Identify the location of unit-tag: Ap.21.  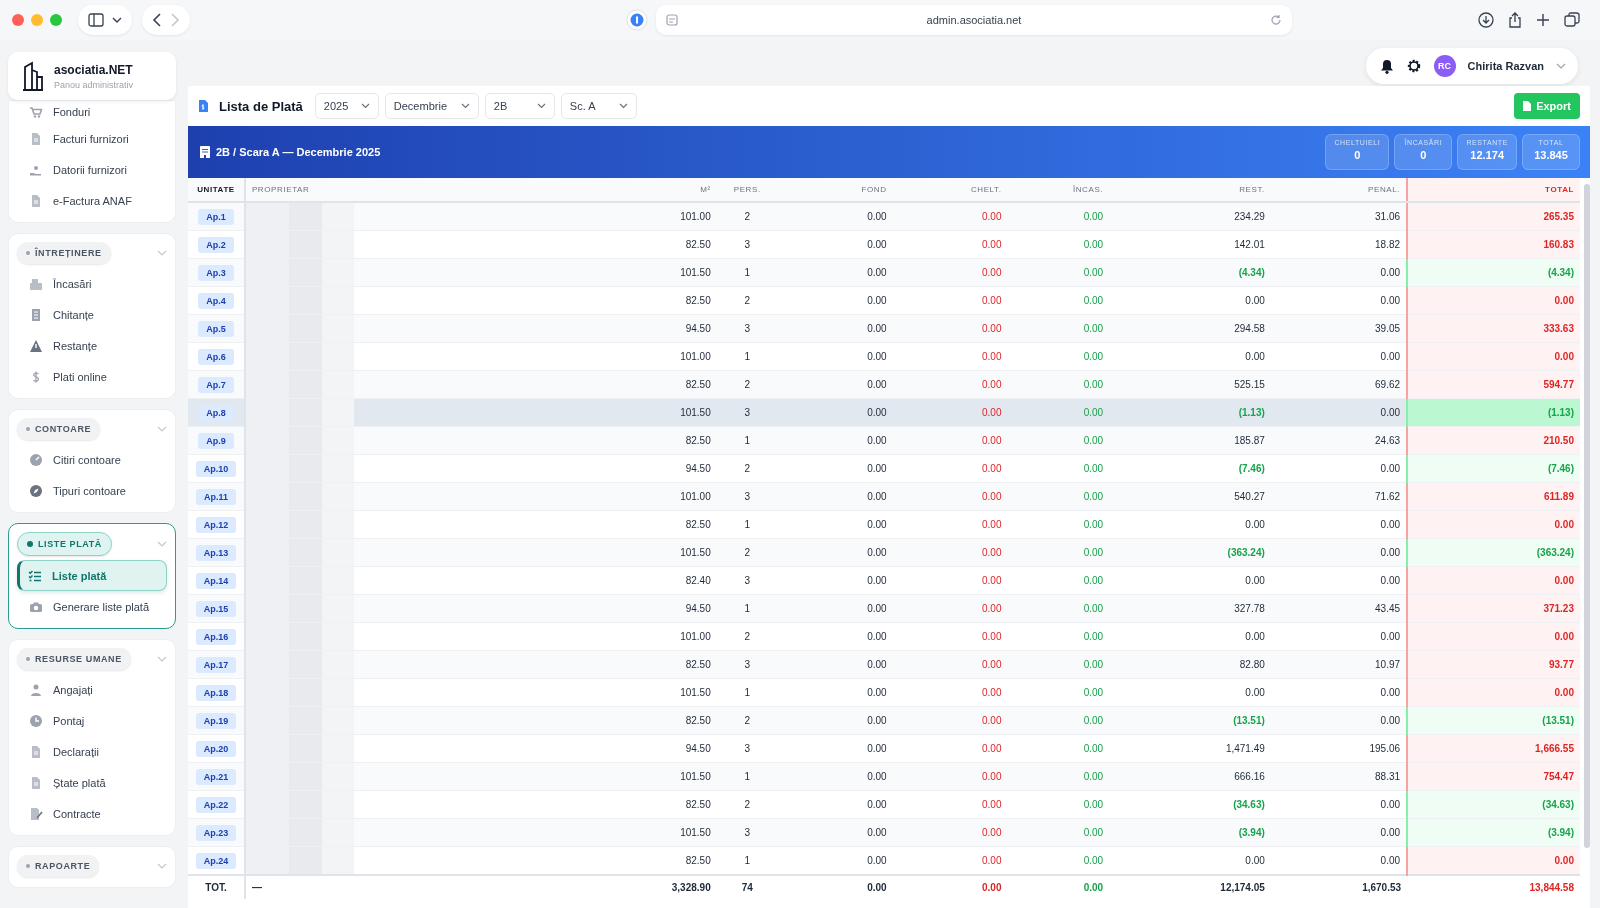
(216, 776).